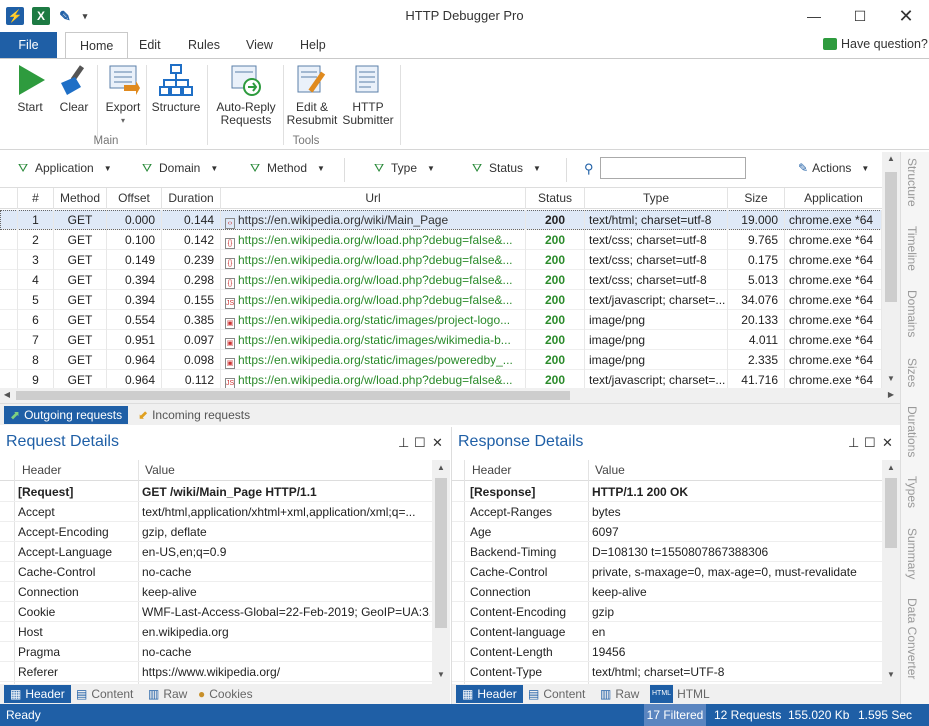 Image resolution: width=929 pixels, height=726 pixels. Describe the element at coordinates (104, 694) in the screenshot. I see `tab-request-content: ▤ Content` at that location.